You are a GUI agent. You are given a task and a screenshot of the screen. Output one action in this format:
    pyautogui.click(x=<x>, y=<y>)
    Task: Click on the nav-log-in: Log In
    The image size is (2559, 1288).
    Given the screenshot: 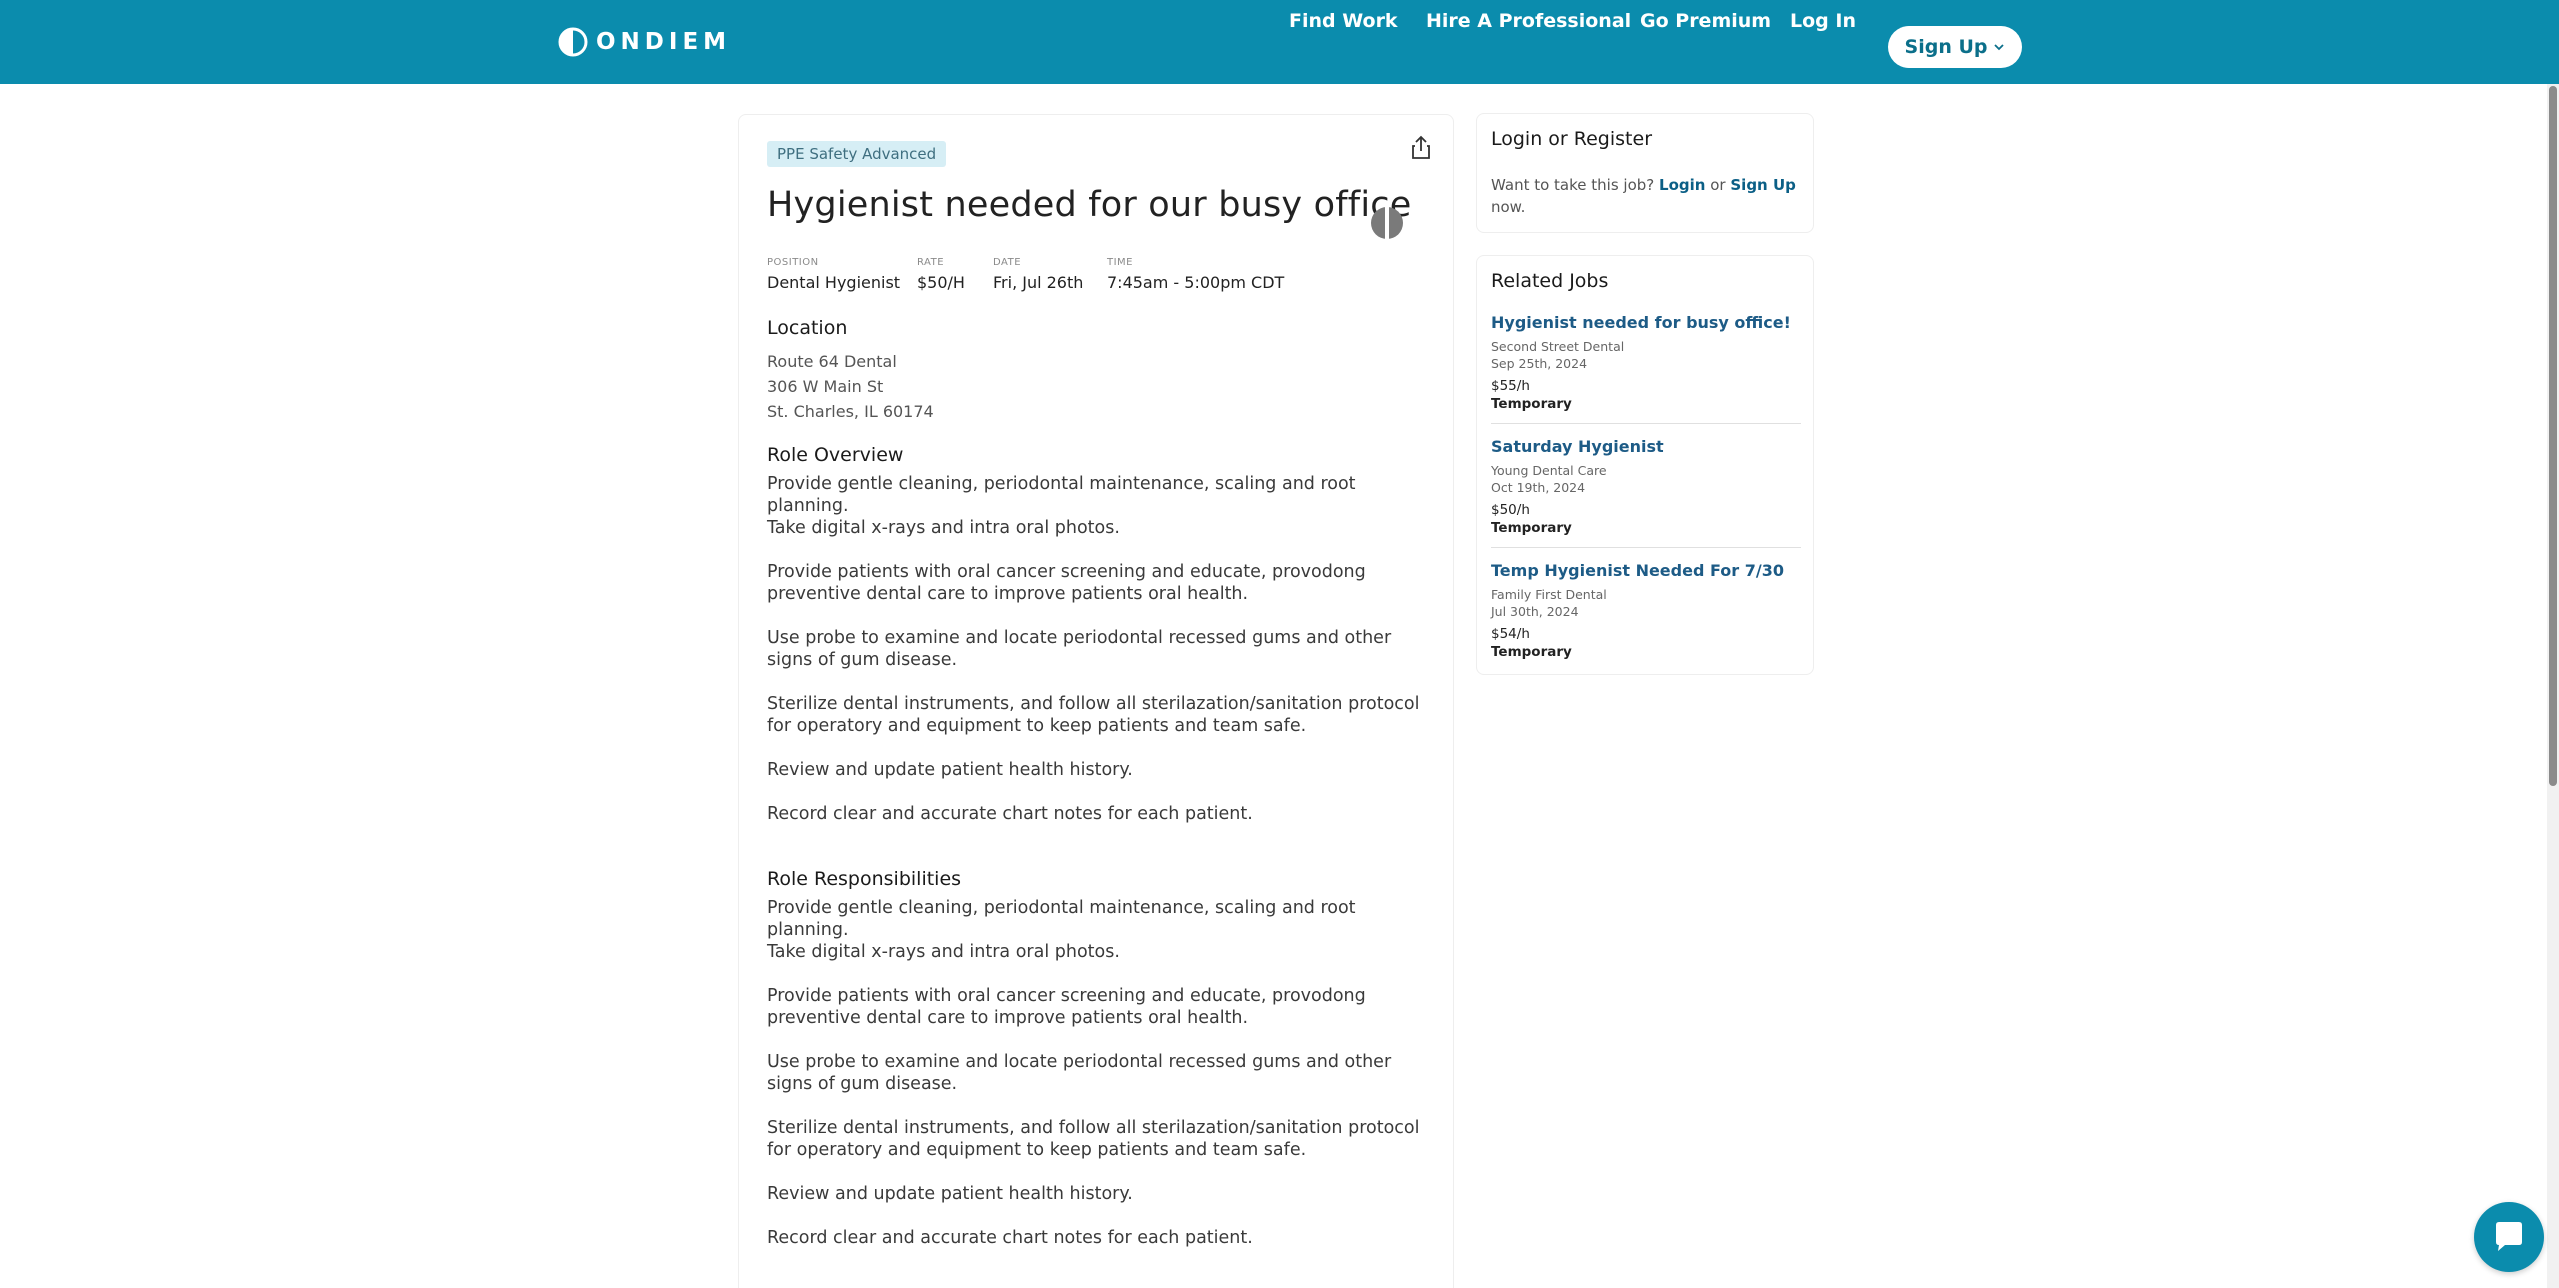 What is the action you would take?
    pyautogui.click(x=1823, y=21)
    